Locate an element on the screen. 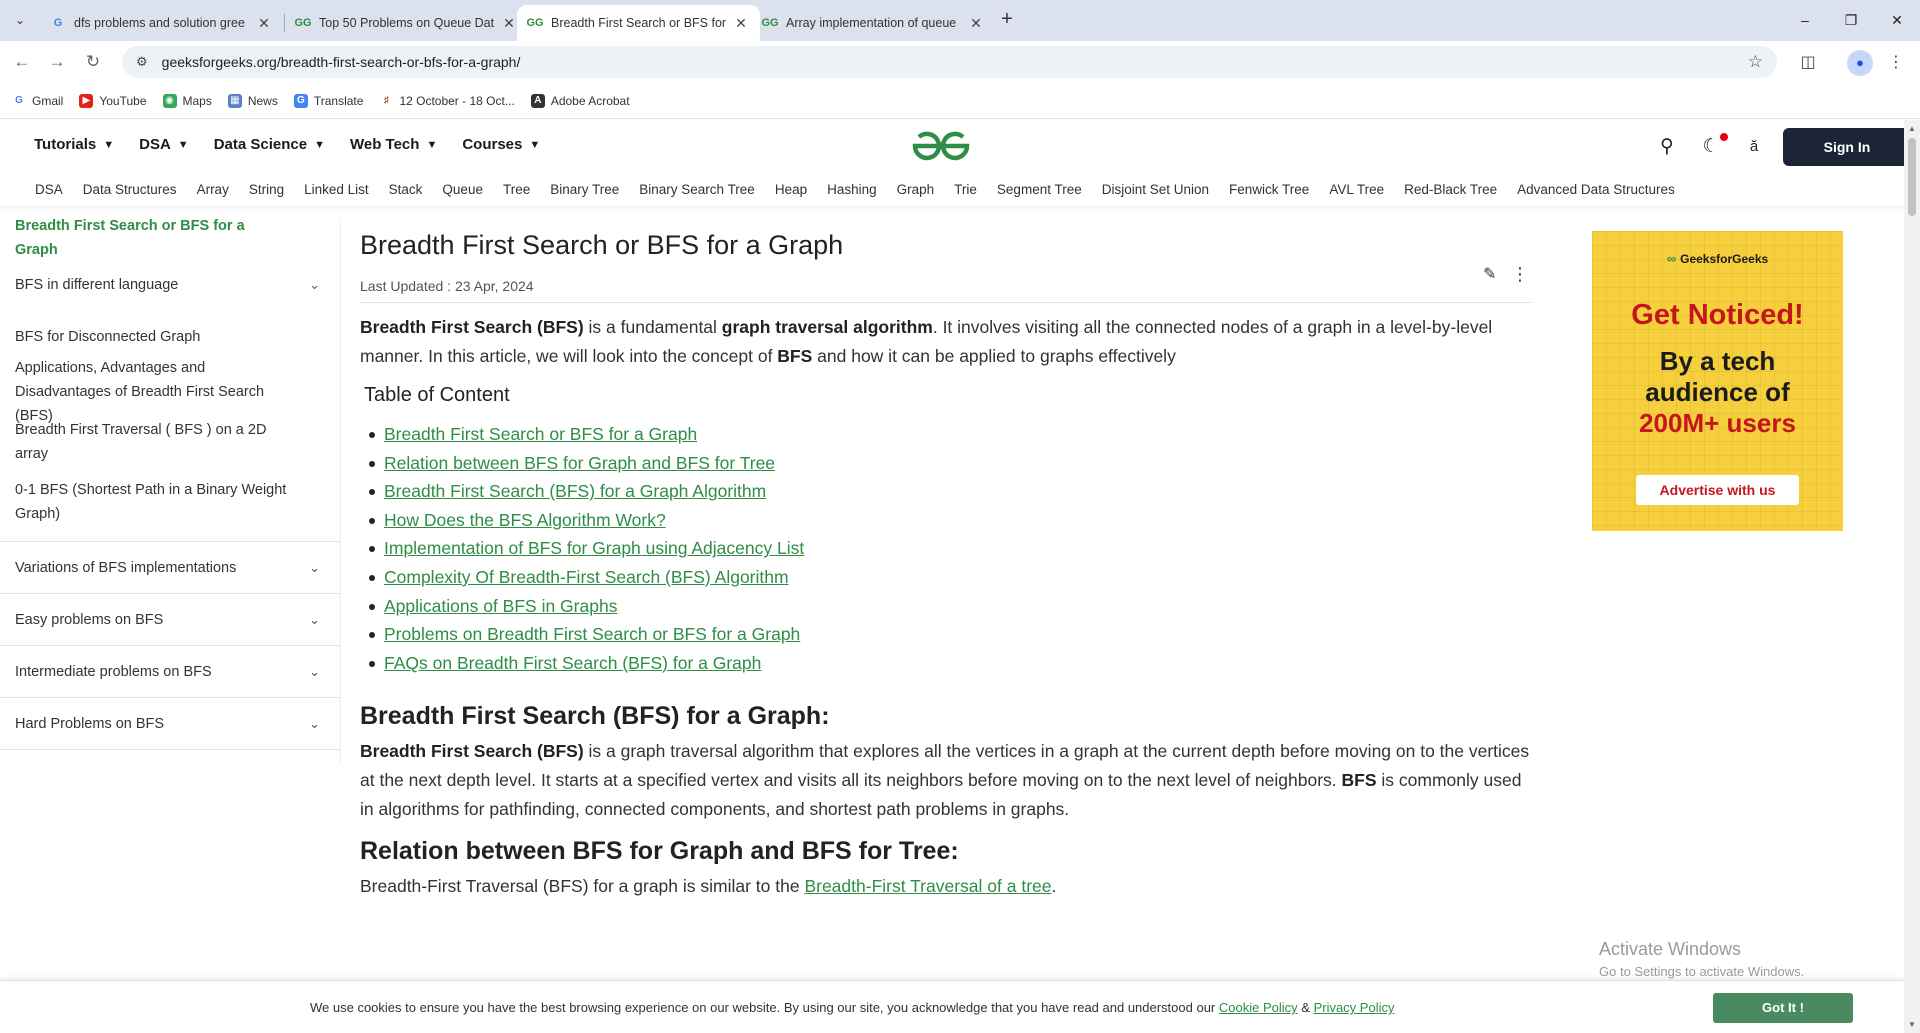 This screenshot has width=1920, height=1033. subnav-item: AVL Tree is located at coordinates (1356, 189).